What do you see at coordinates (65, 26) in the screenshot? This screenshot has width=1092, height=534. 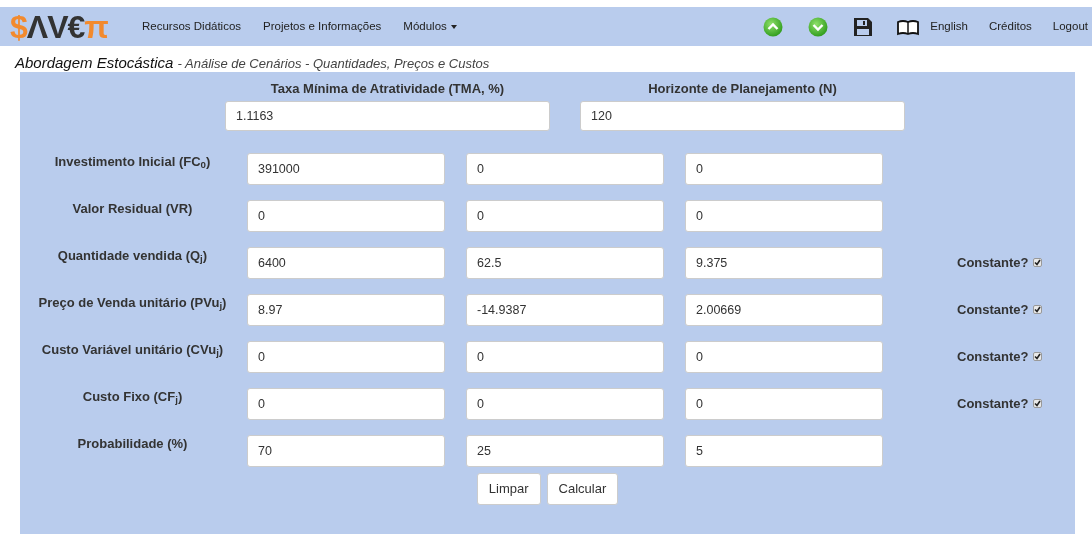 I see `logo: $ΛV€π` at bounding box center [65, 26].